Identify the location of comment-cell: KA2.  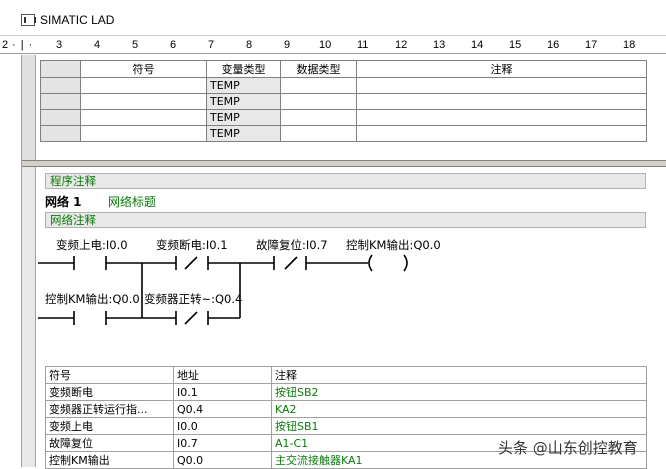
(459, 409).